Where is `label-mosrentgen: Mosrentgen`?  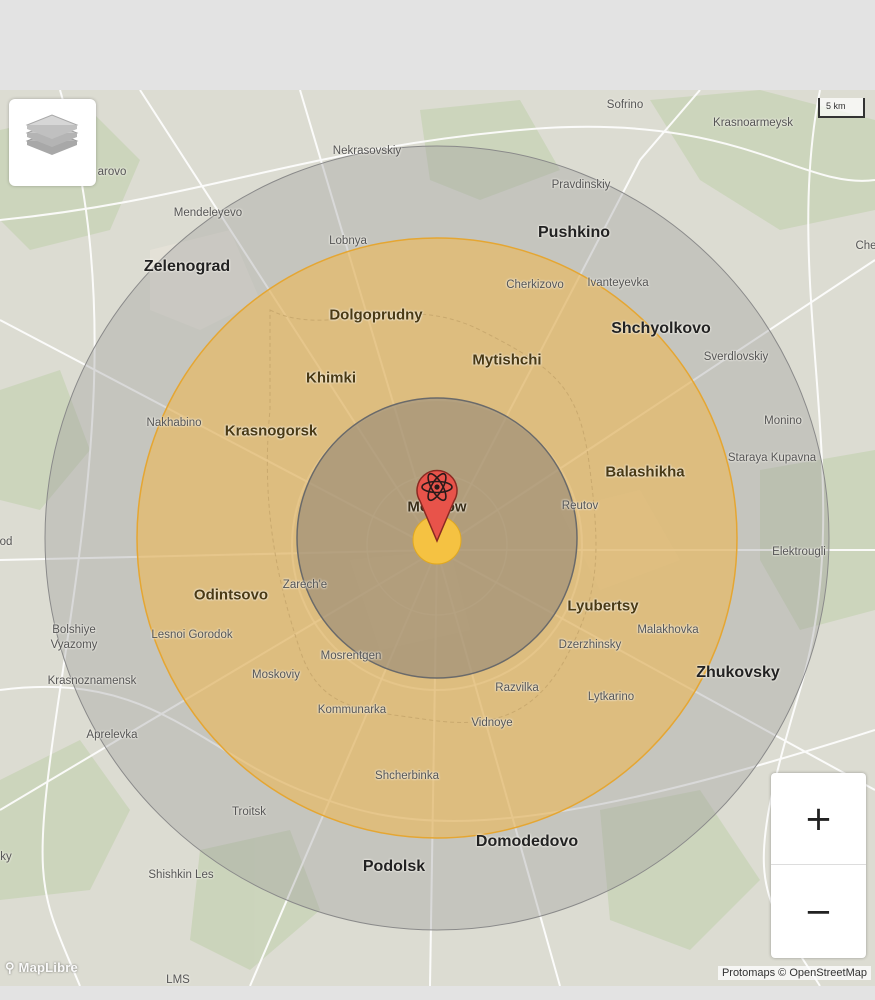
label-mosrentgen: Mosrentgen is located at coordinates (351, 656).